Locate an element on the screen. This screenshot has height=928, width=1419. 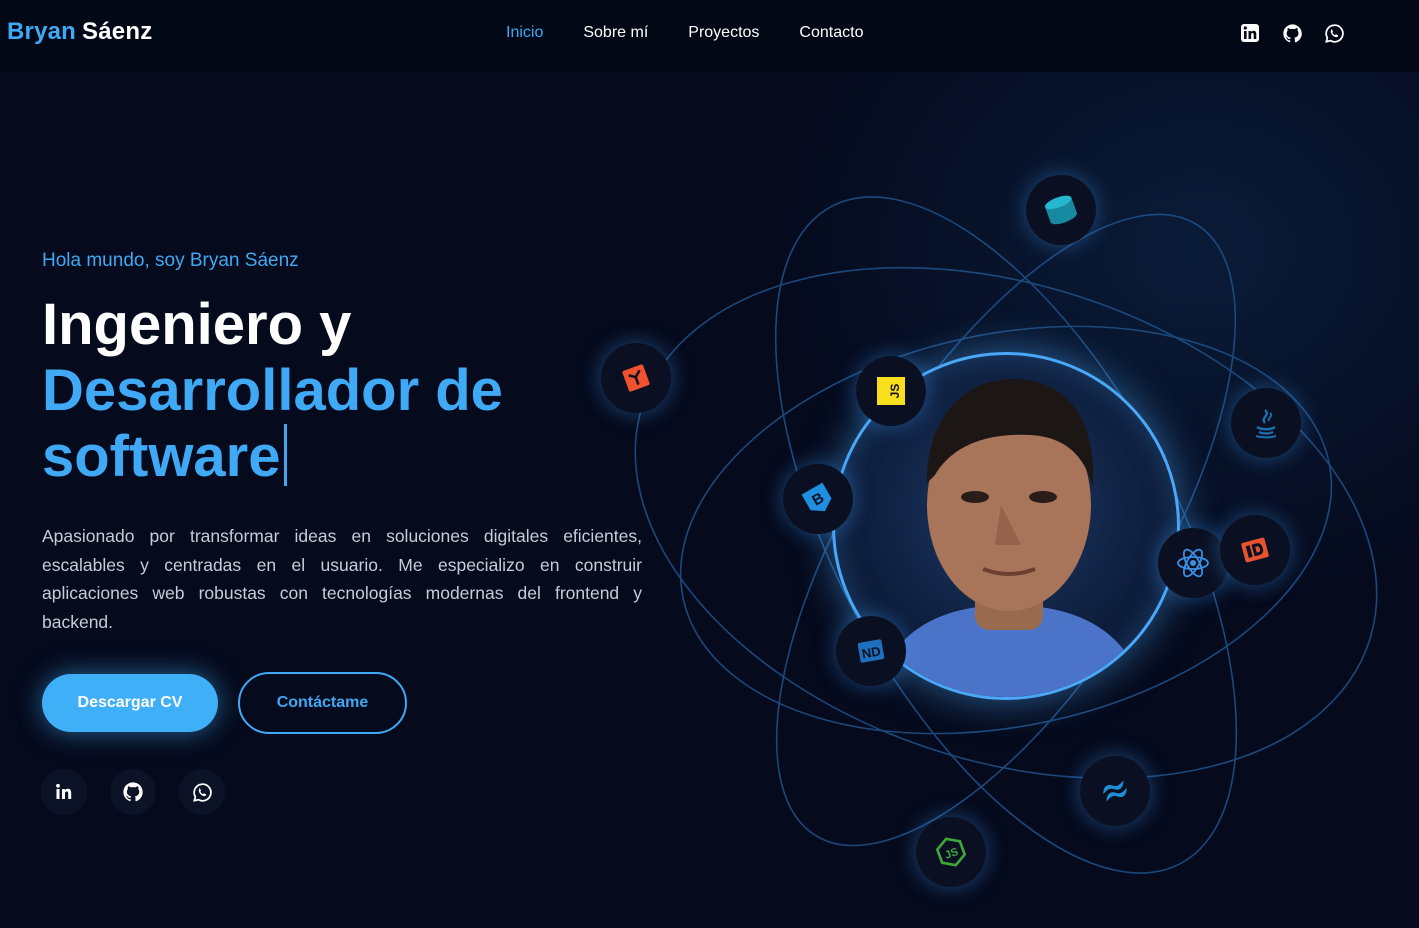
main-nav: Inicio Sobre mí Proyectos Contacto is located at coordinates (704, 33).